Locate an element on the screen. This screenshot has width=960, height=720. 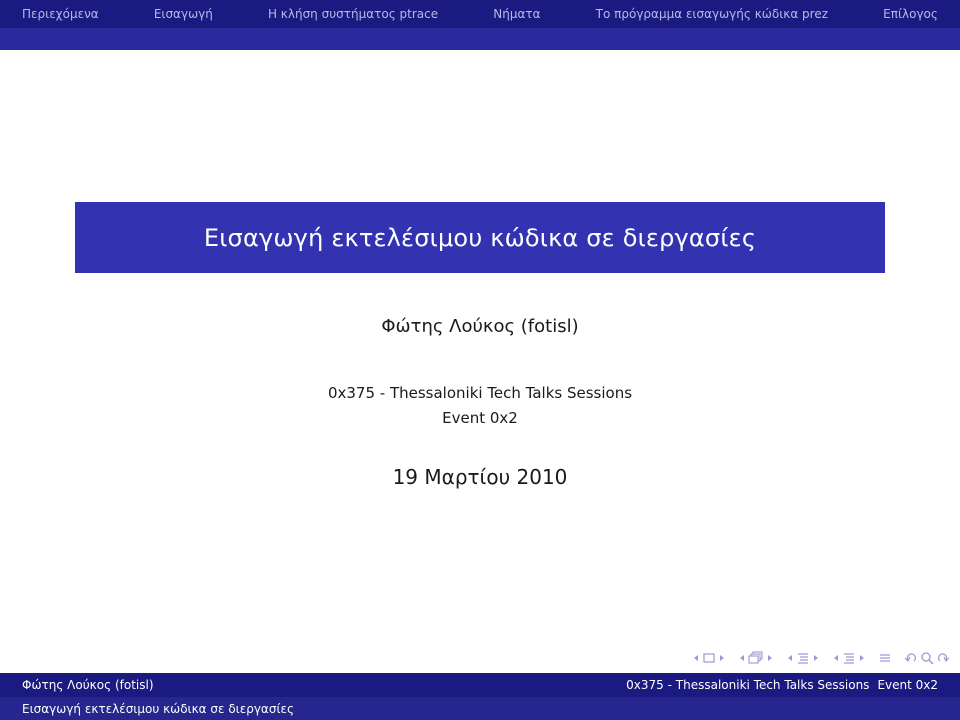
section-nav-group is located at coordinates (803, 658).